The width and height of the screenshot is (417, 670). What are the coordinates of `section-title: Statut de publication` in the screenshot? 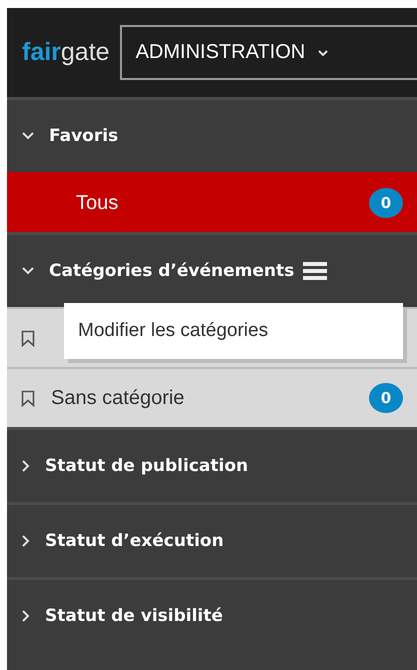 It's located at (146, 466).